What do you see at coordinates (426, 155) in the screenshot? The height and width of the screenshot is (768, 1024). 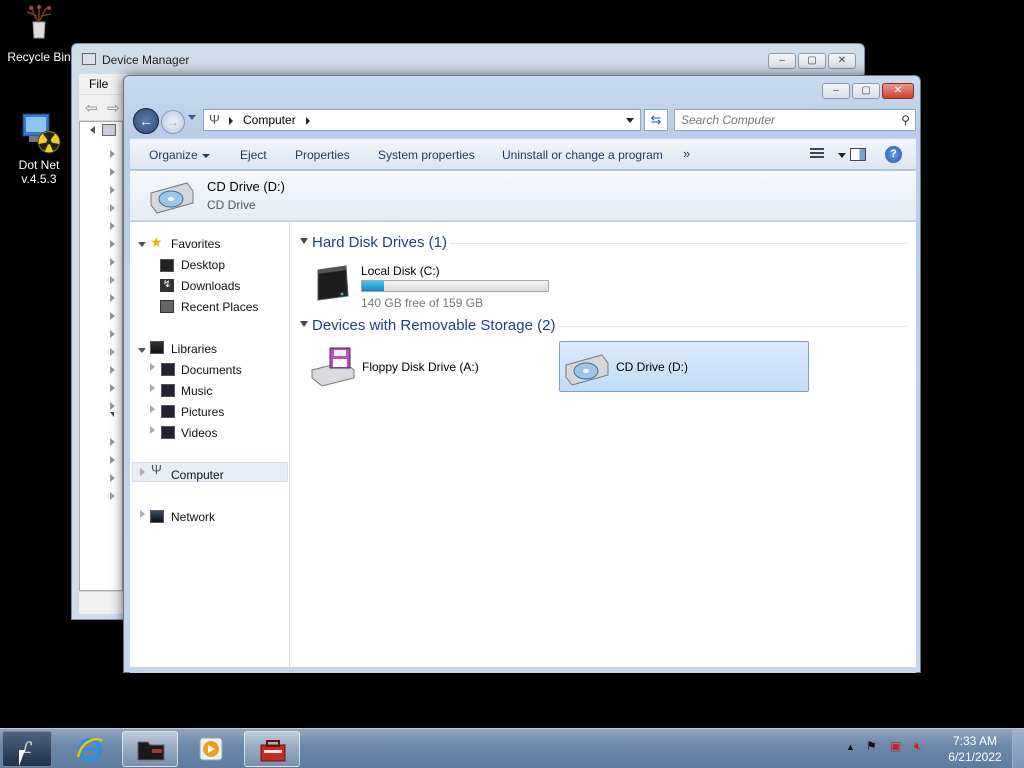 I see `system-properties-button: System properties` at bounding box center [426, 155].